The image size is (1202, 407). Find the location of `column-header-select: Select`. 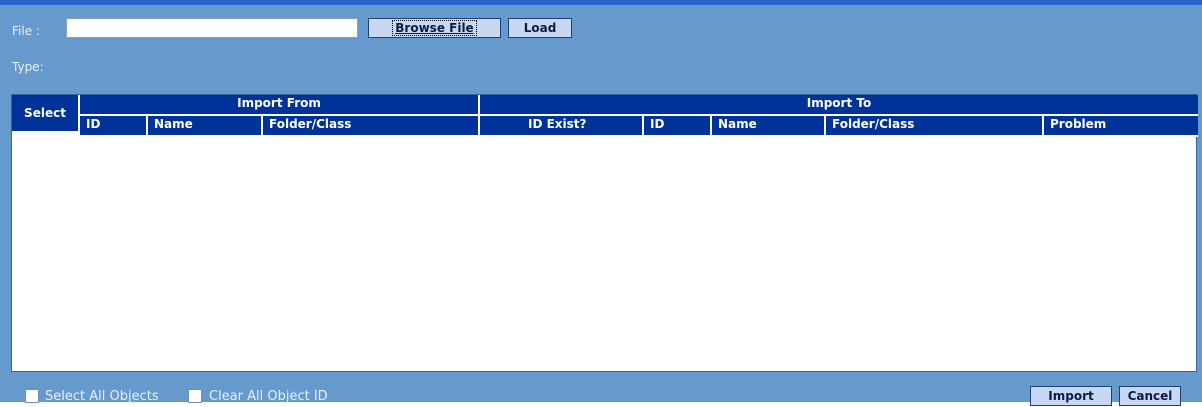

column-header-select: Select is located at coordinates (46, 114).